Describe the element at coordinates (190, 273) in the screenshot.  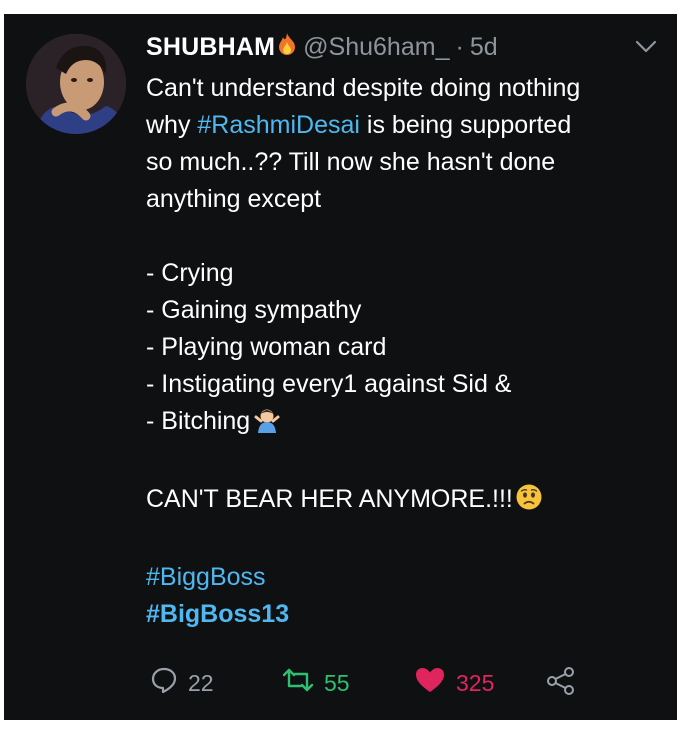
I see `list-item: - Crying` at that location.